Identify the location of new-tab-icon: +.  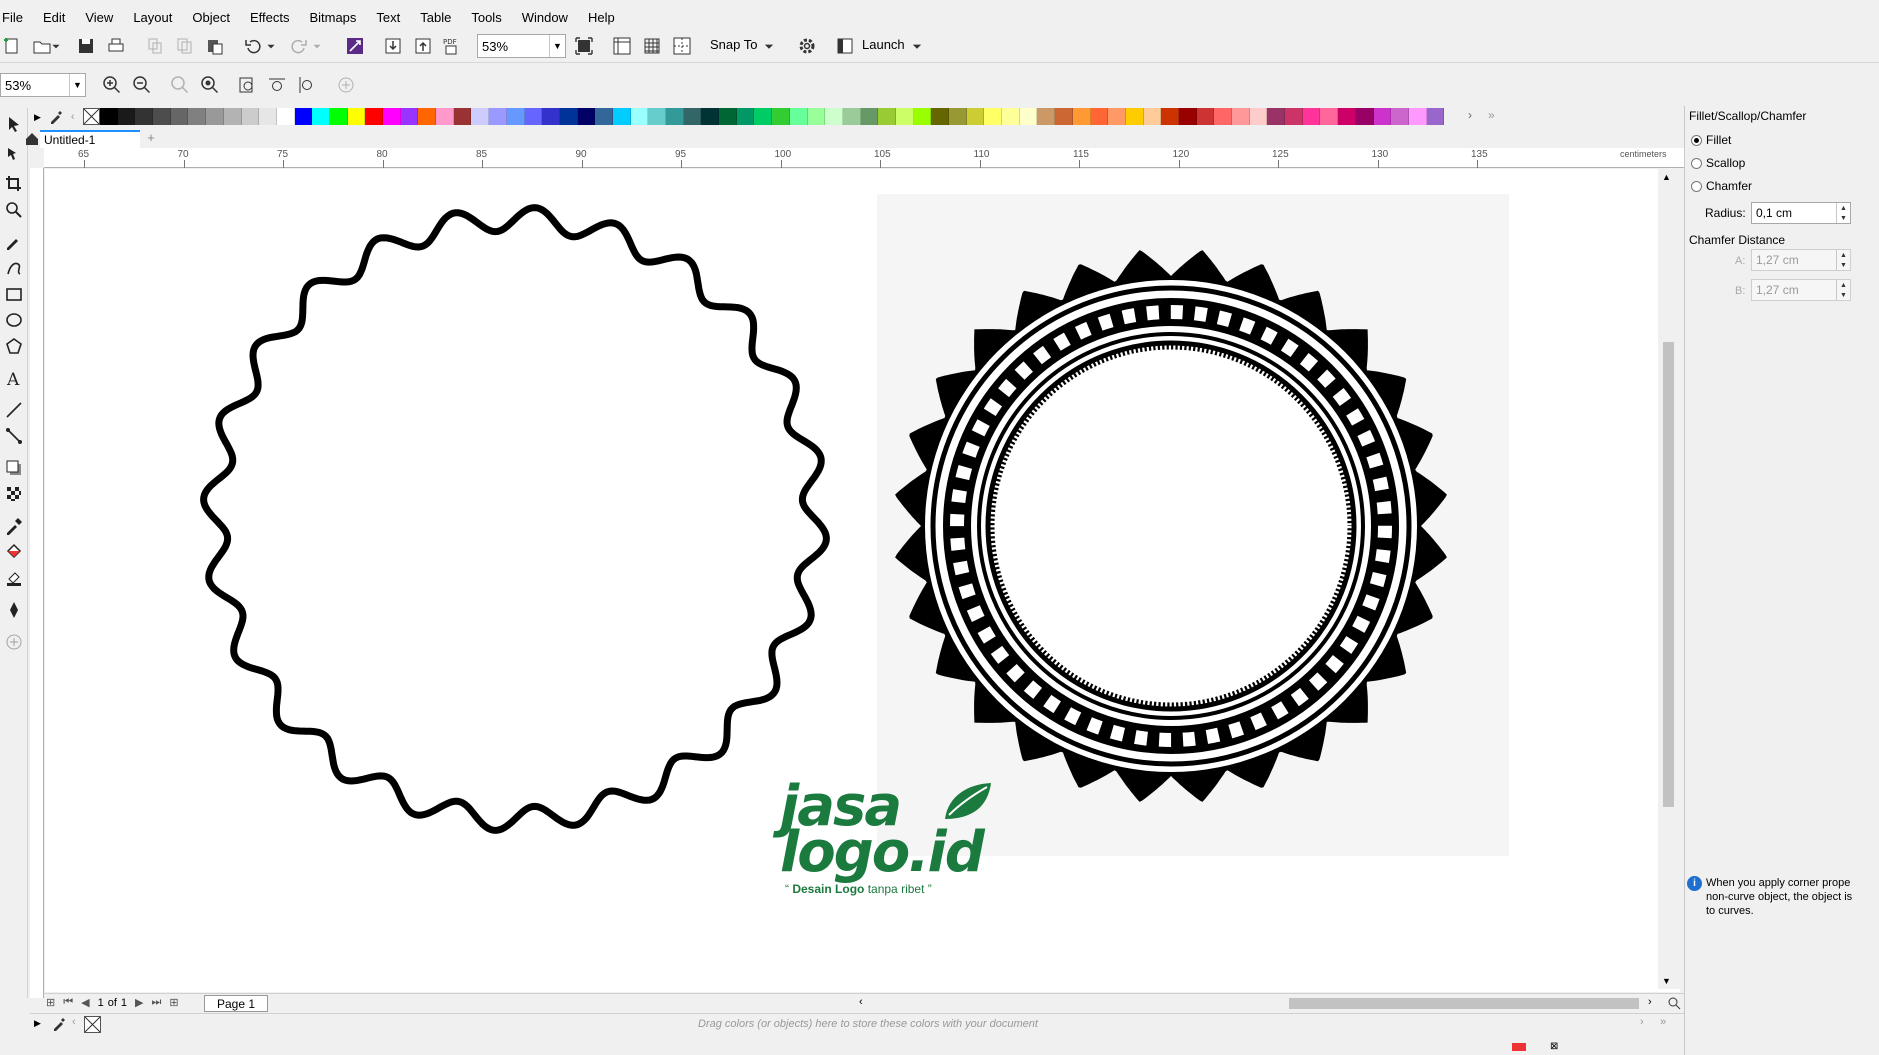
(151, 139).